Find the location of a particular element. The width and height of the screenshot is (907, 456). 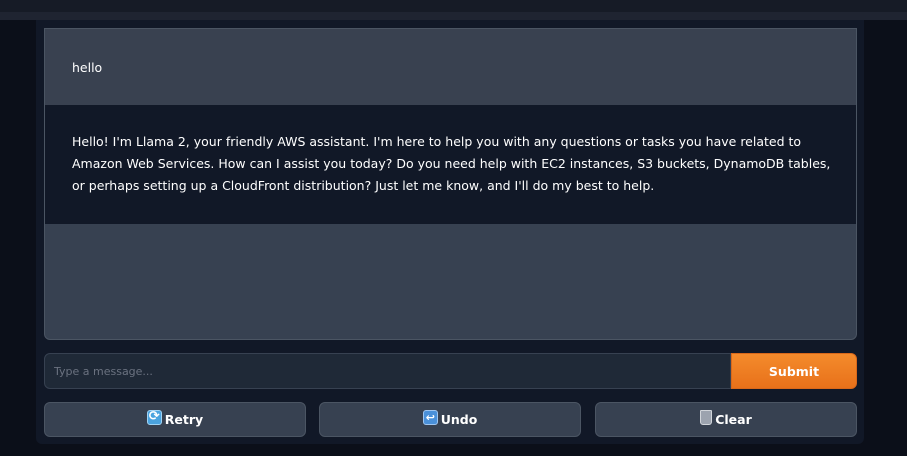

message-input is located at coordinates (387, 371).